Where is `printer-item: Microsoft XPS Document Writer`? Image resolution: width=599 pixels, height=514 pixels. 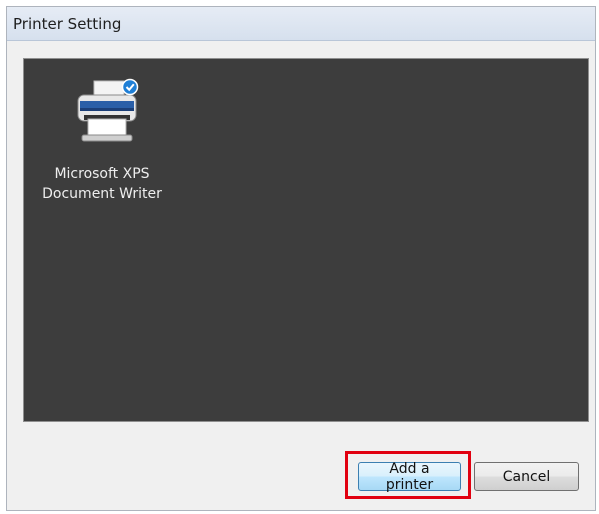
printer-item: Microsoft XPS Document Writer is located at coordinates (102, 138).